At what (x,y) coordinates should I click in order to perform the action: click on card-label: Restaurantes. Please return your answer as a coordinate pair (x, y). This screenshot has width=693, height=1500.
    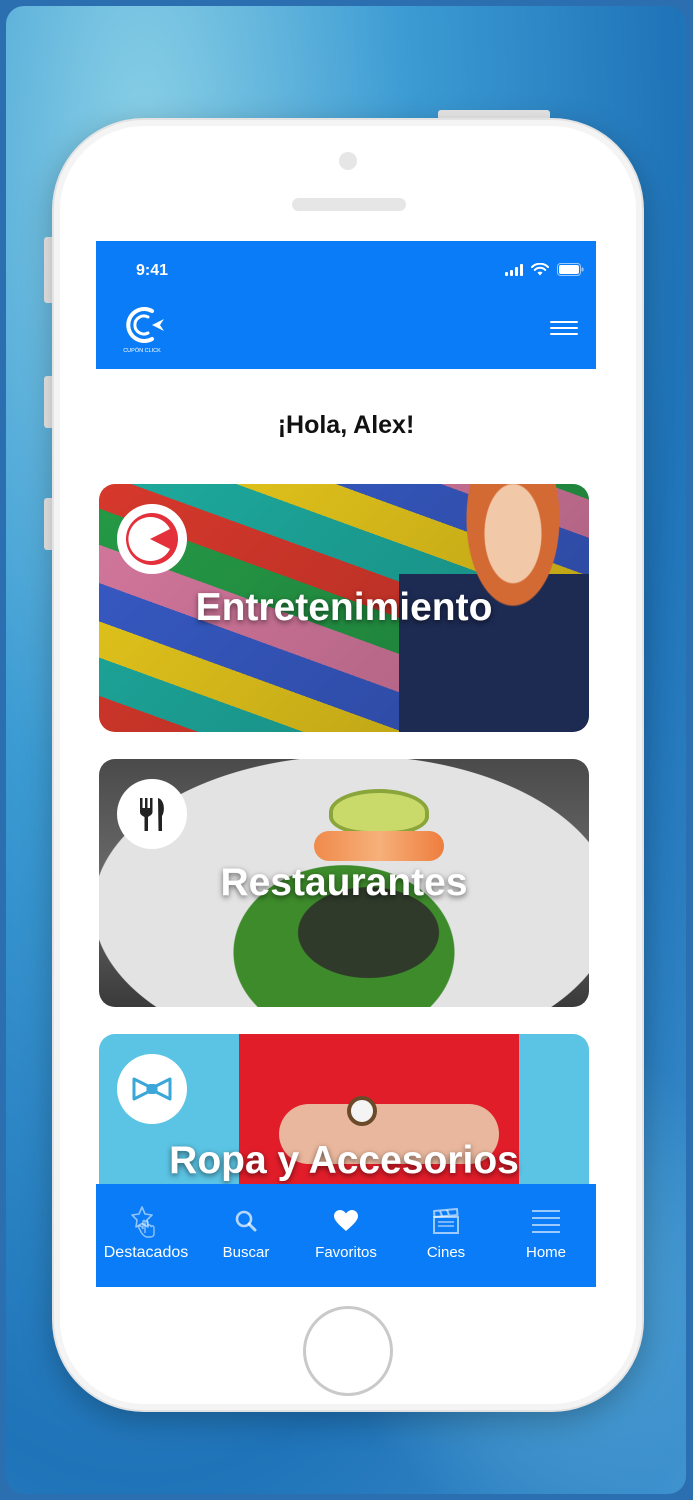
    Looking at the image, I should click on (344, 882).